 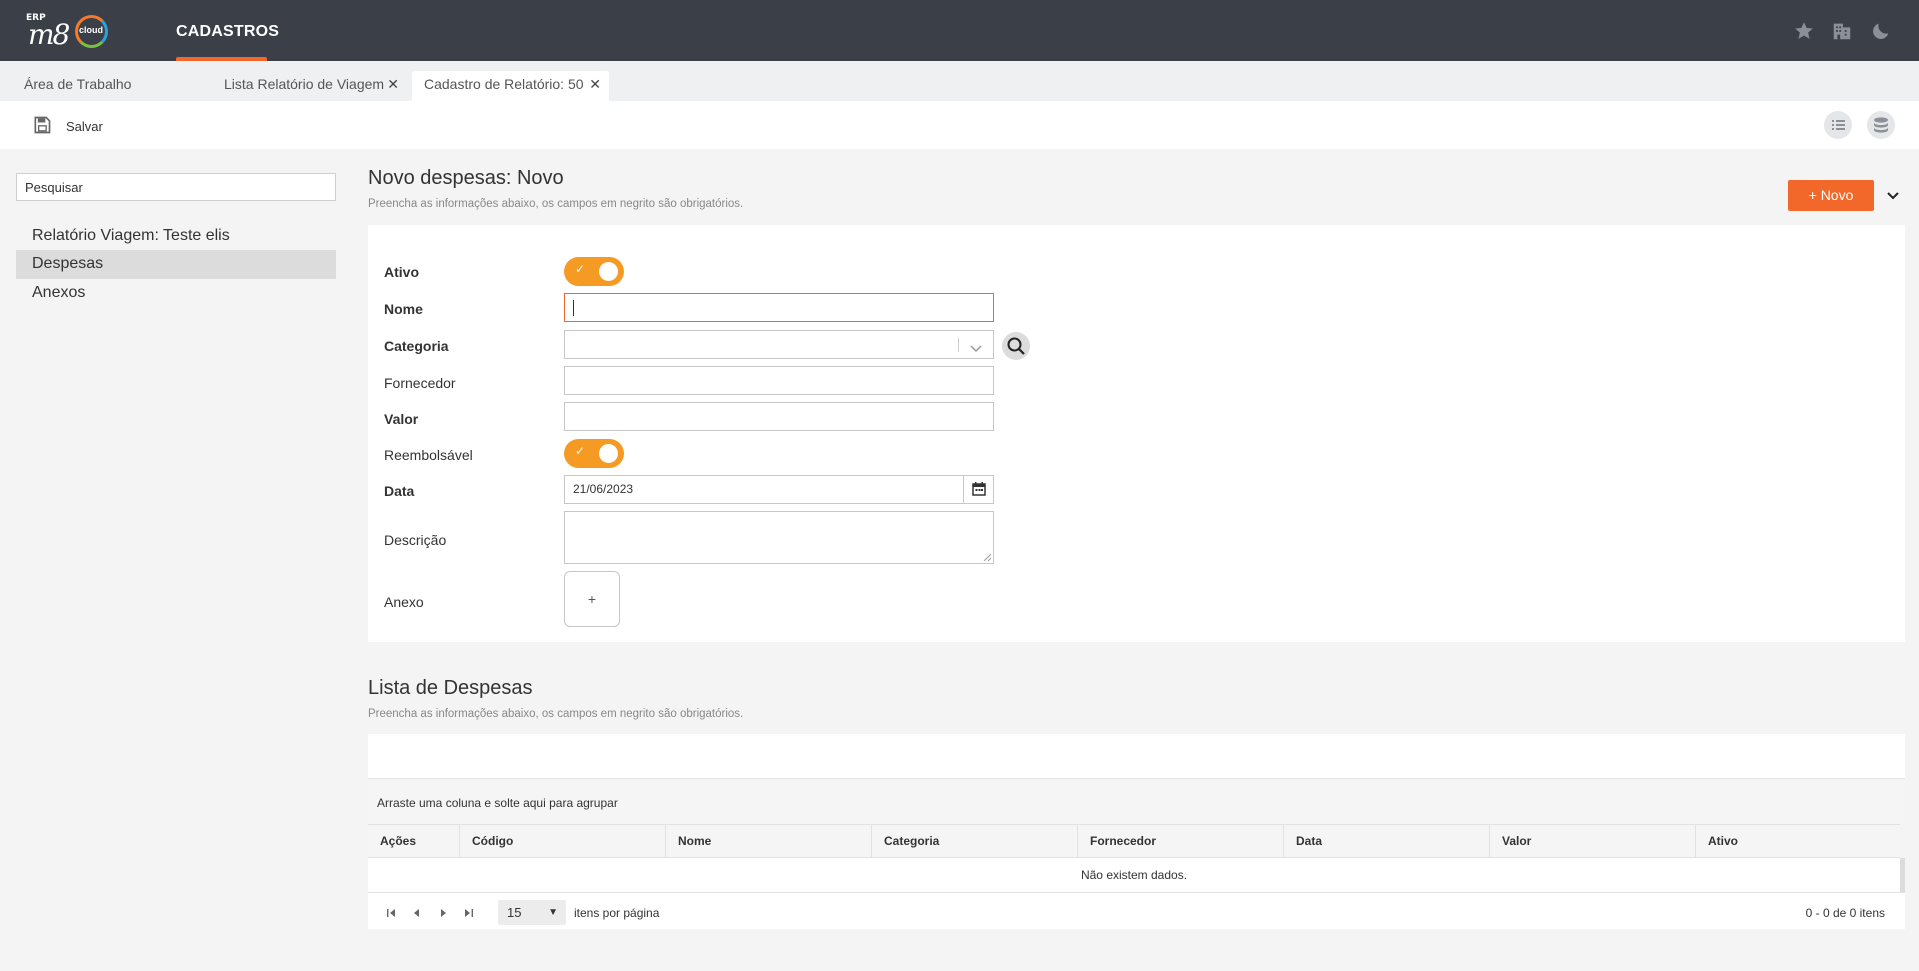 I want to click on page-size-value: 15, so click(x=514, y=912).